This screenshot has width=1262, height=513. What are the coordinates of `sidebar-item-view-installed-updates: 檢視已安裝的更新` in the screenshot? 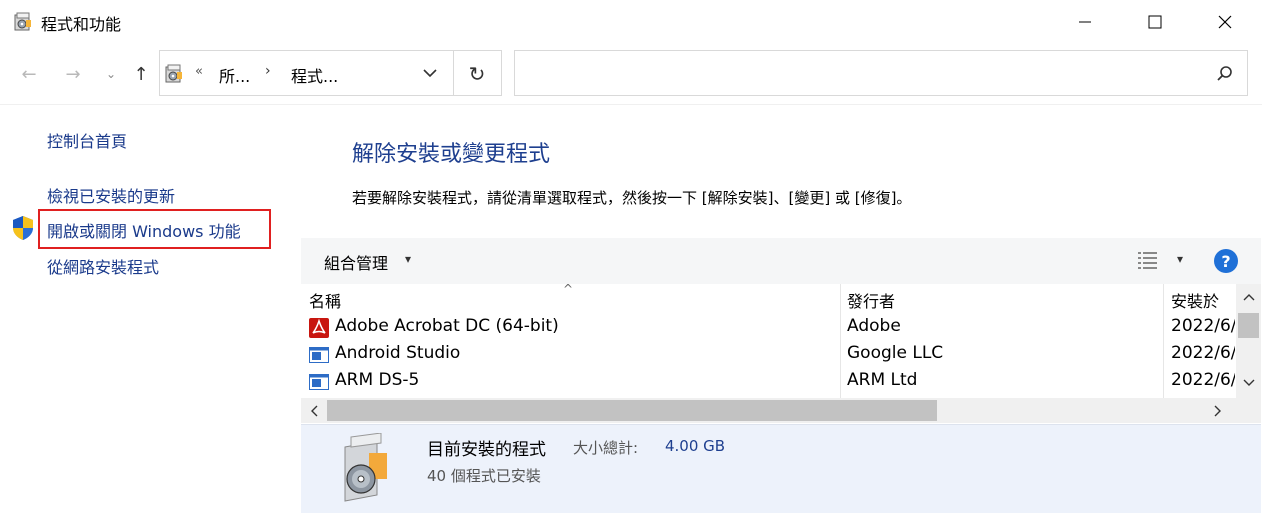 It's located at (111, 195).